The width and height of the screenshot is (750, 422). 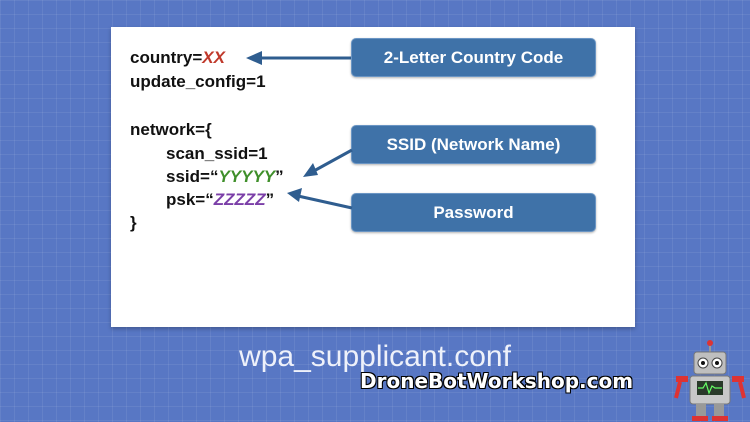 I want to click on password-arrow, so click(x=325, y=202).